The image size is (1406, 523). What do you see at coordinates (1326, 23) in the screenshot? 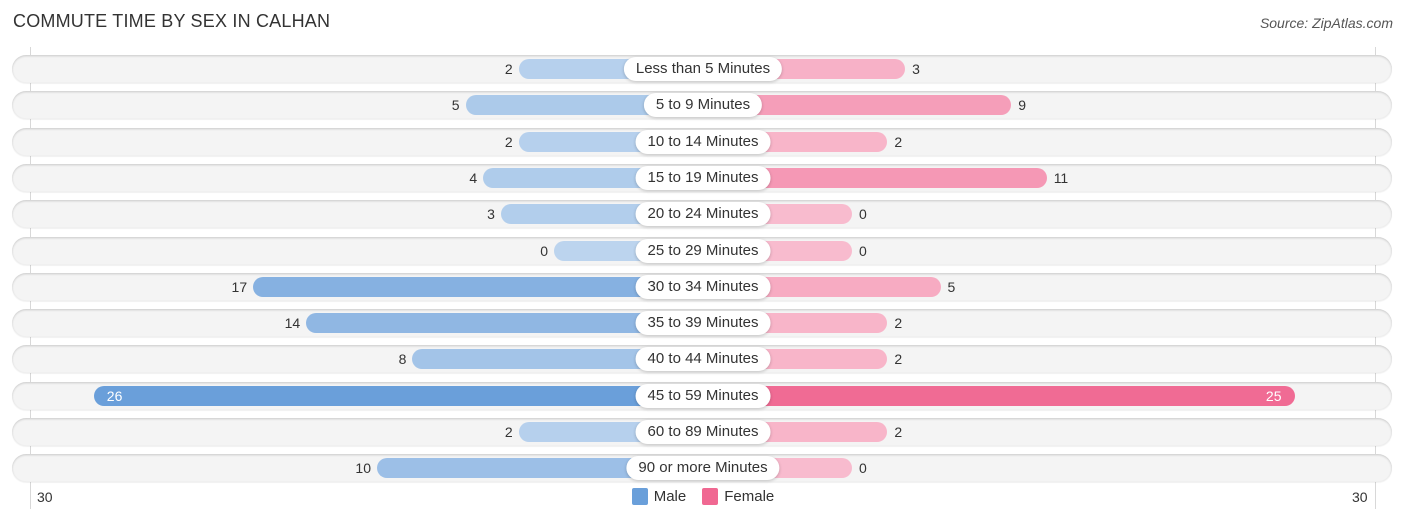
I see `source-label: Source: ZipAtlas.com` at bounding box center [1326, 23].